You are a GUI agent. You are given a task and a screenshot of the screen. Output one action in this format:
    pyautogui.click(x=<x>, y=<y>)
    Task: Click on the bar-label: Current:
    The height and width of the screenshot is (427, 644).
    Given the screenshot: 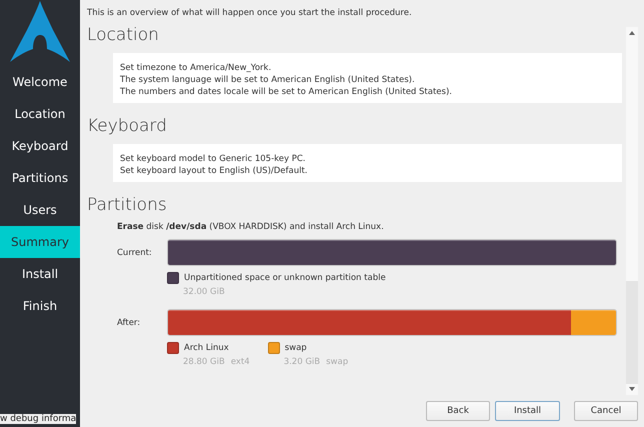 What is the action you would take?
    pyautogui.click(x=135, y=253)
    